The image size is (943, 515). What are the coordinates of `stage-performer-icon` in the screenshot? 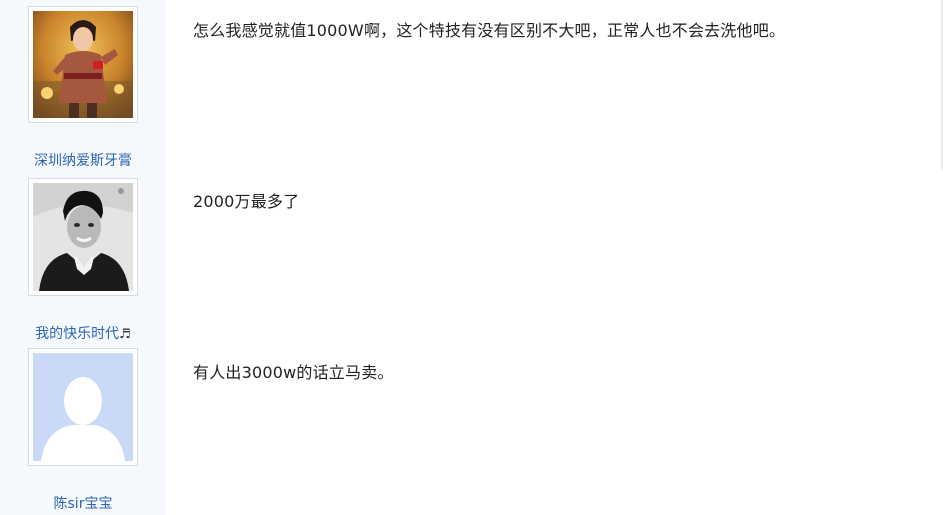 It's located at (83, 64).